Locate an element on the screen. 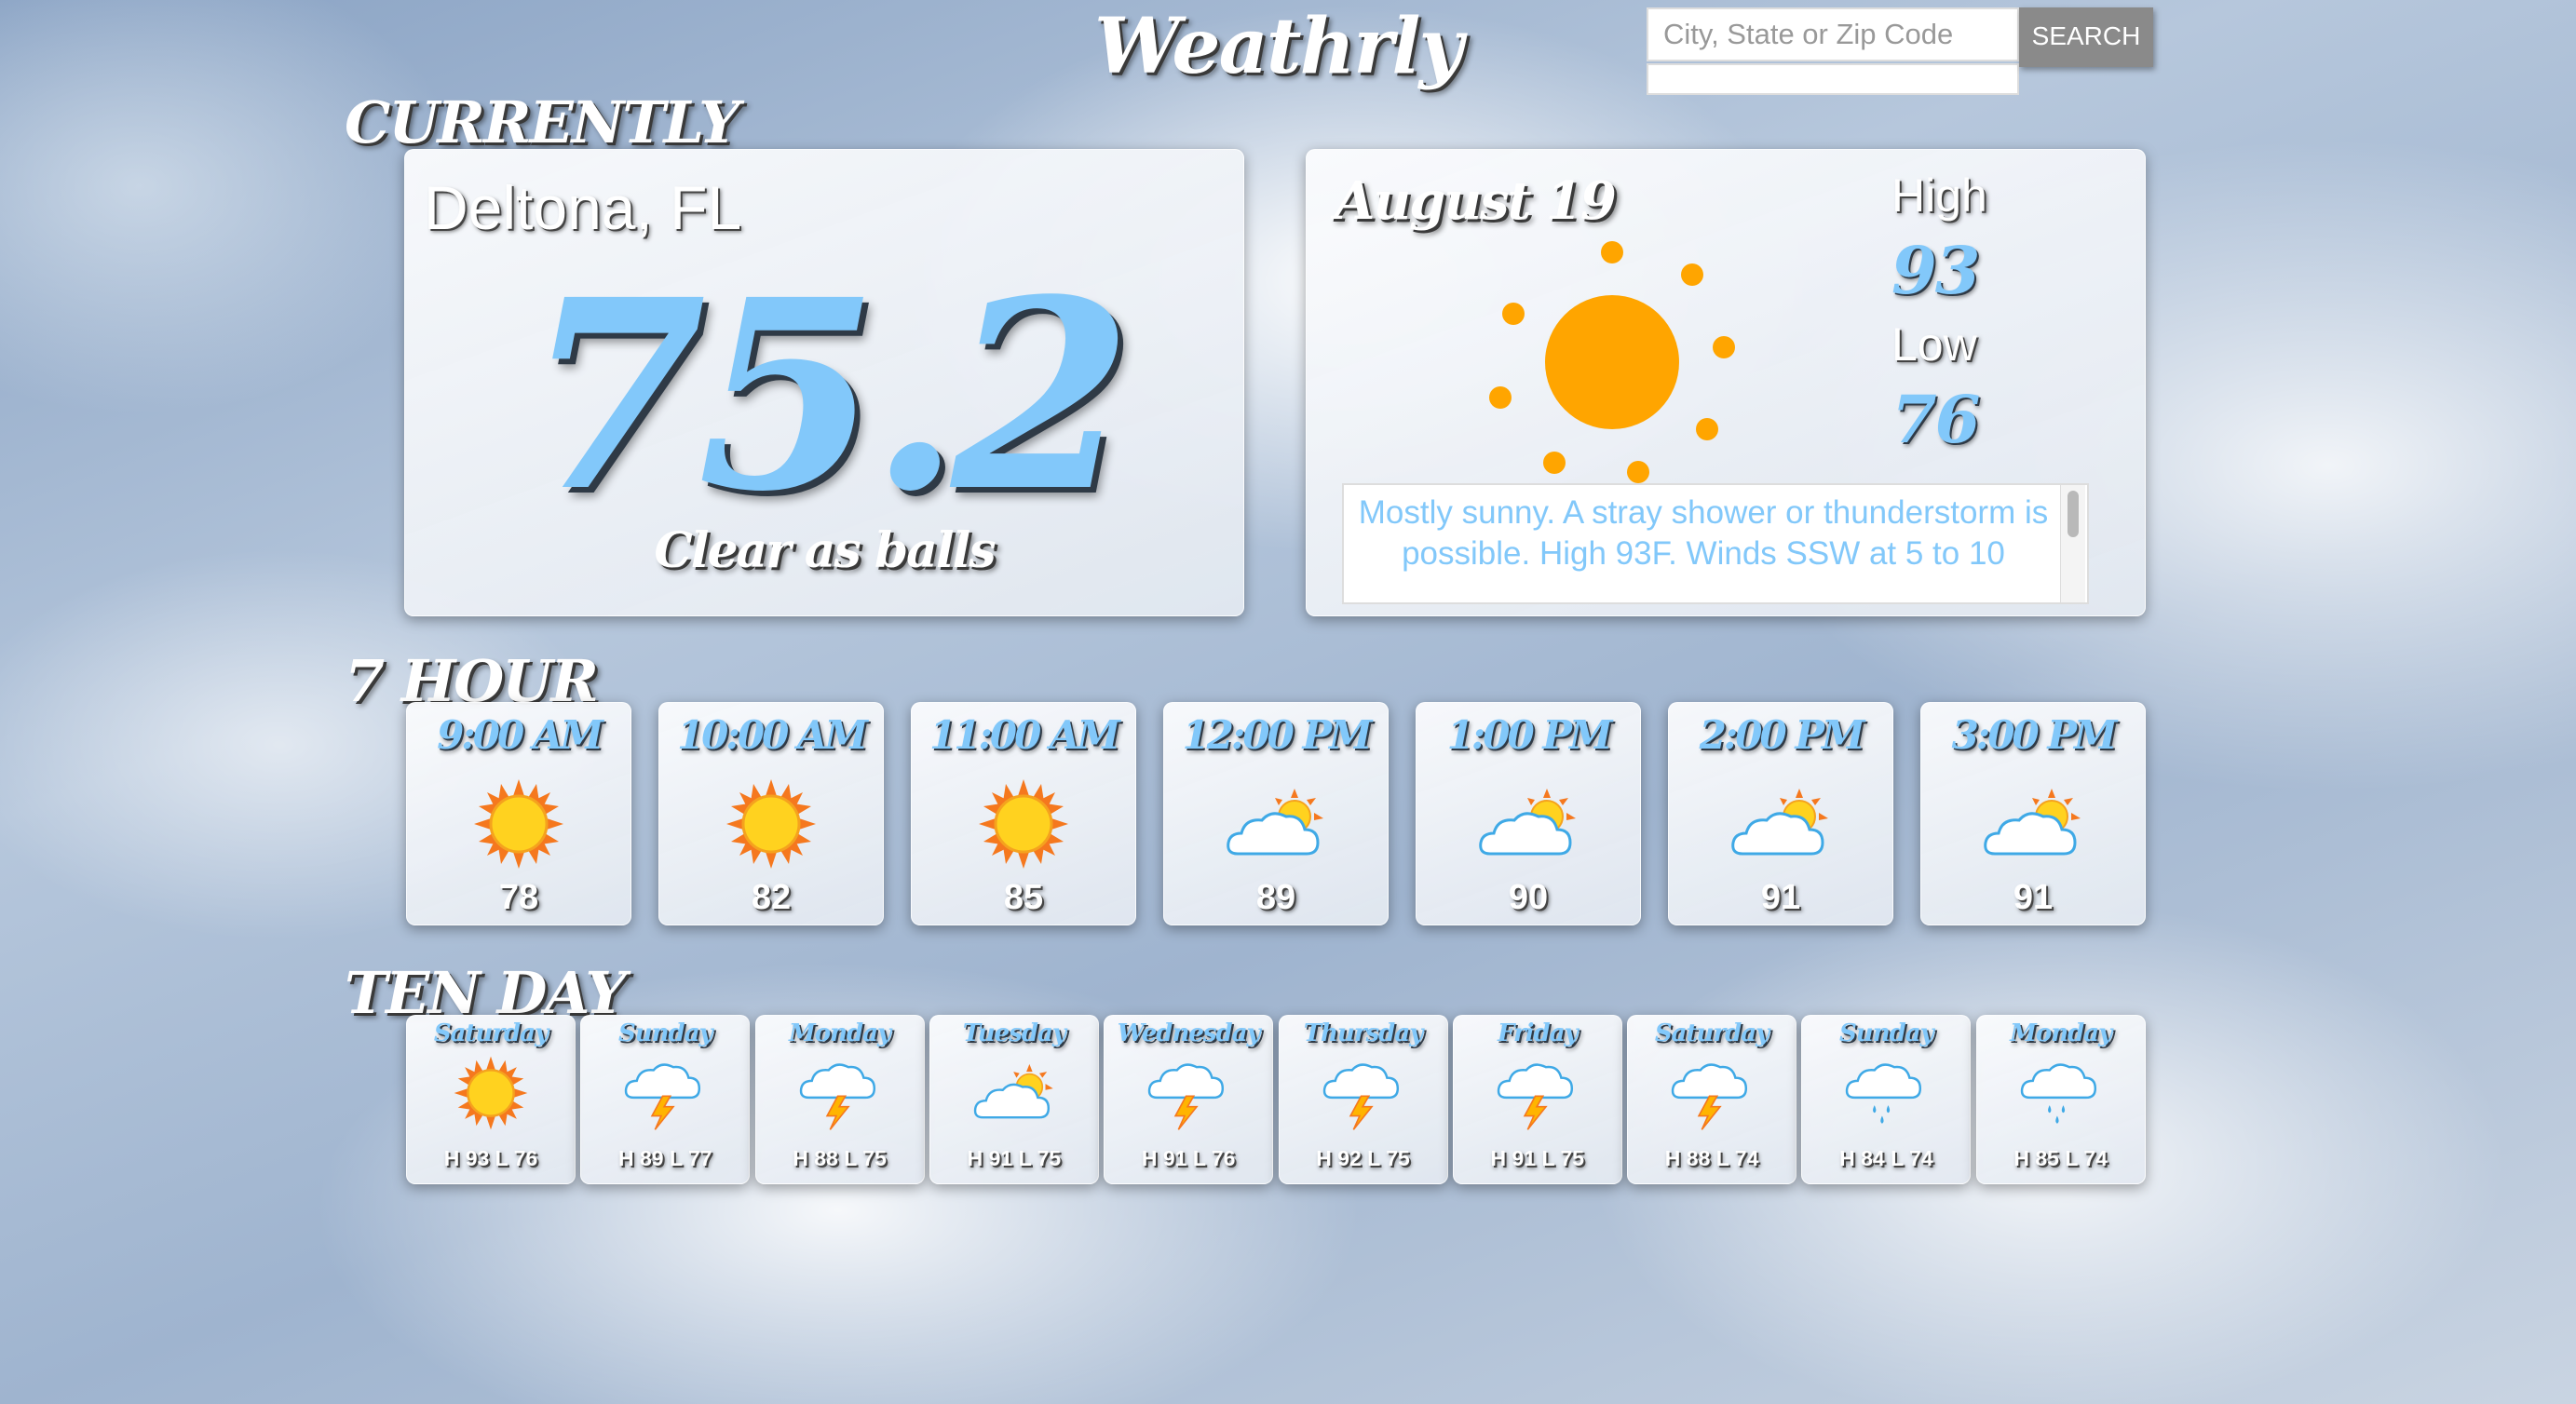  daily-card: Sunday H 84 L 74 is located at coordinates (1886, 1099).